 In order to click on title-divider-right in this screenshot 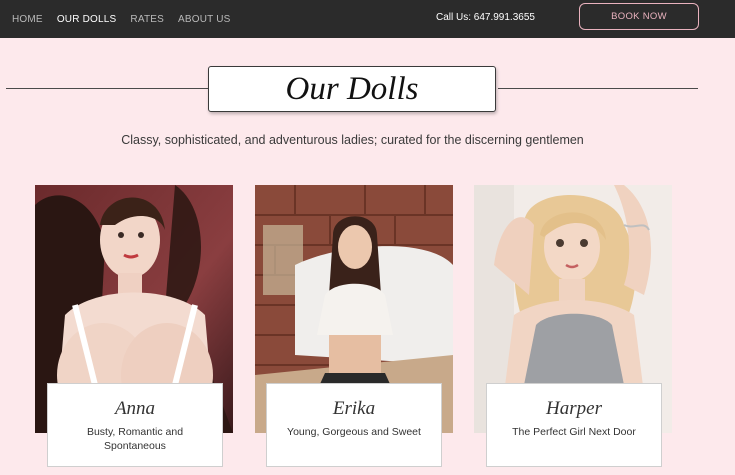, I will do `click(598, 88)`.